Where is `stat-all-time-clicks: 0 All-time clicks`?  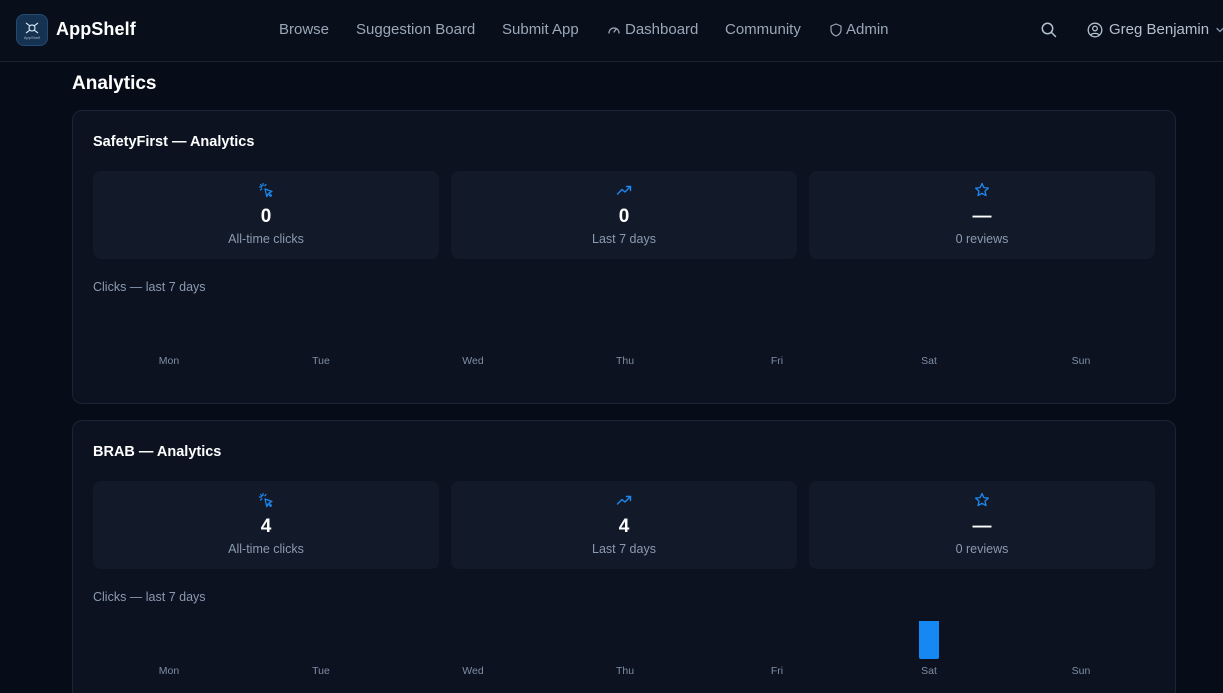
stat-all-time-clicks: 0 All-time clicks is located at coordinates (266, 215).